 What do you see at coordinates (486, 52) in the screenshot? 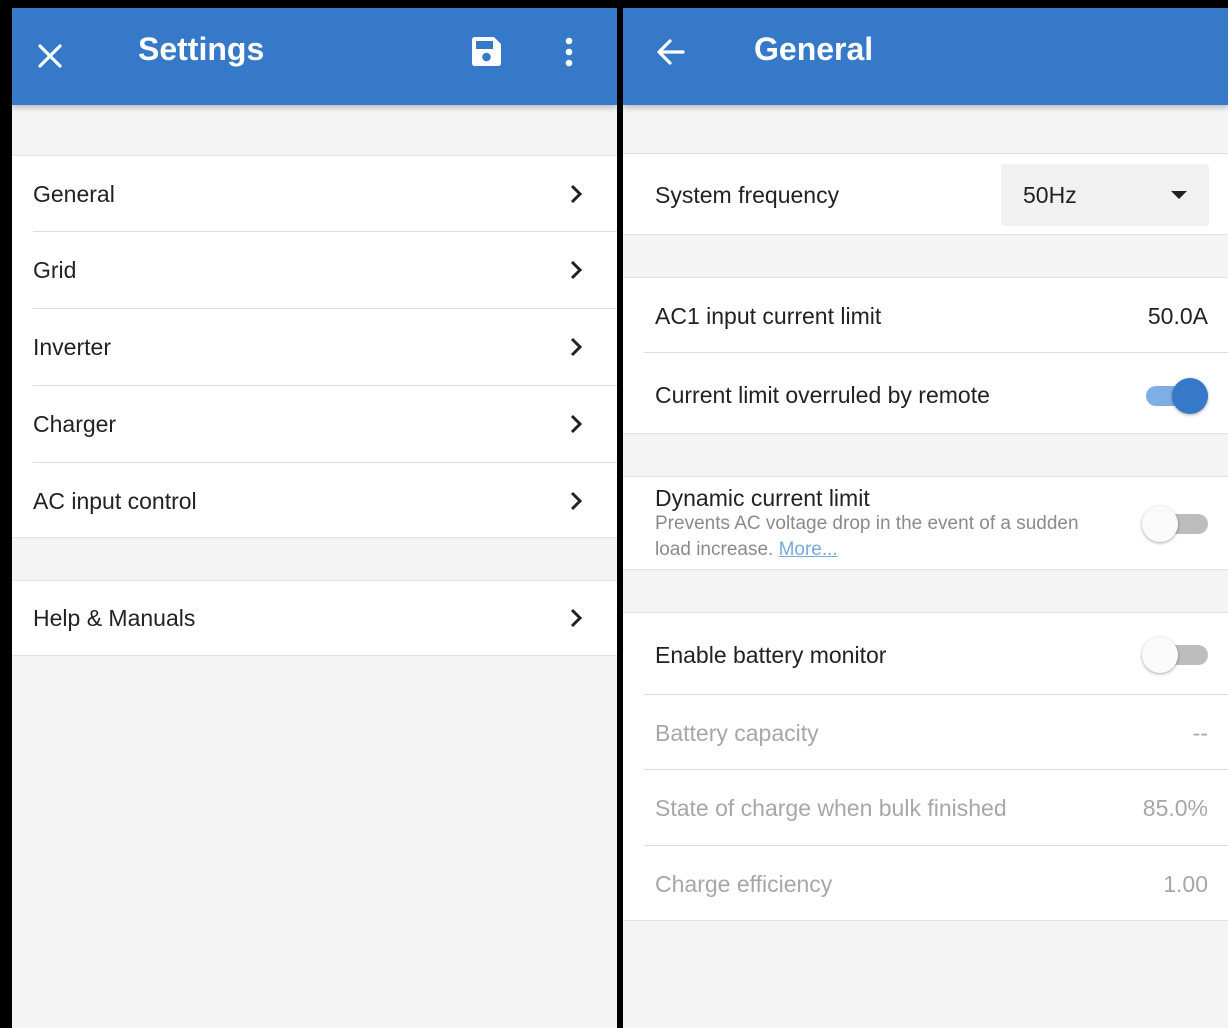
I see `save-icon` at bounding box center [486, 52].